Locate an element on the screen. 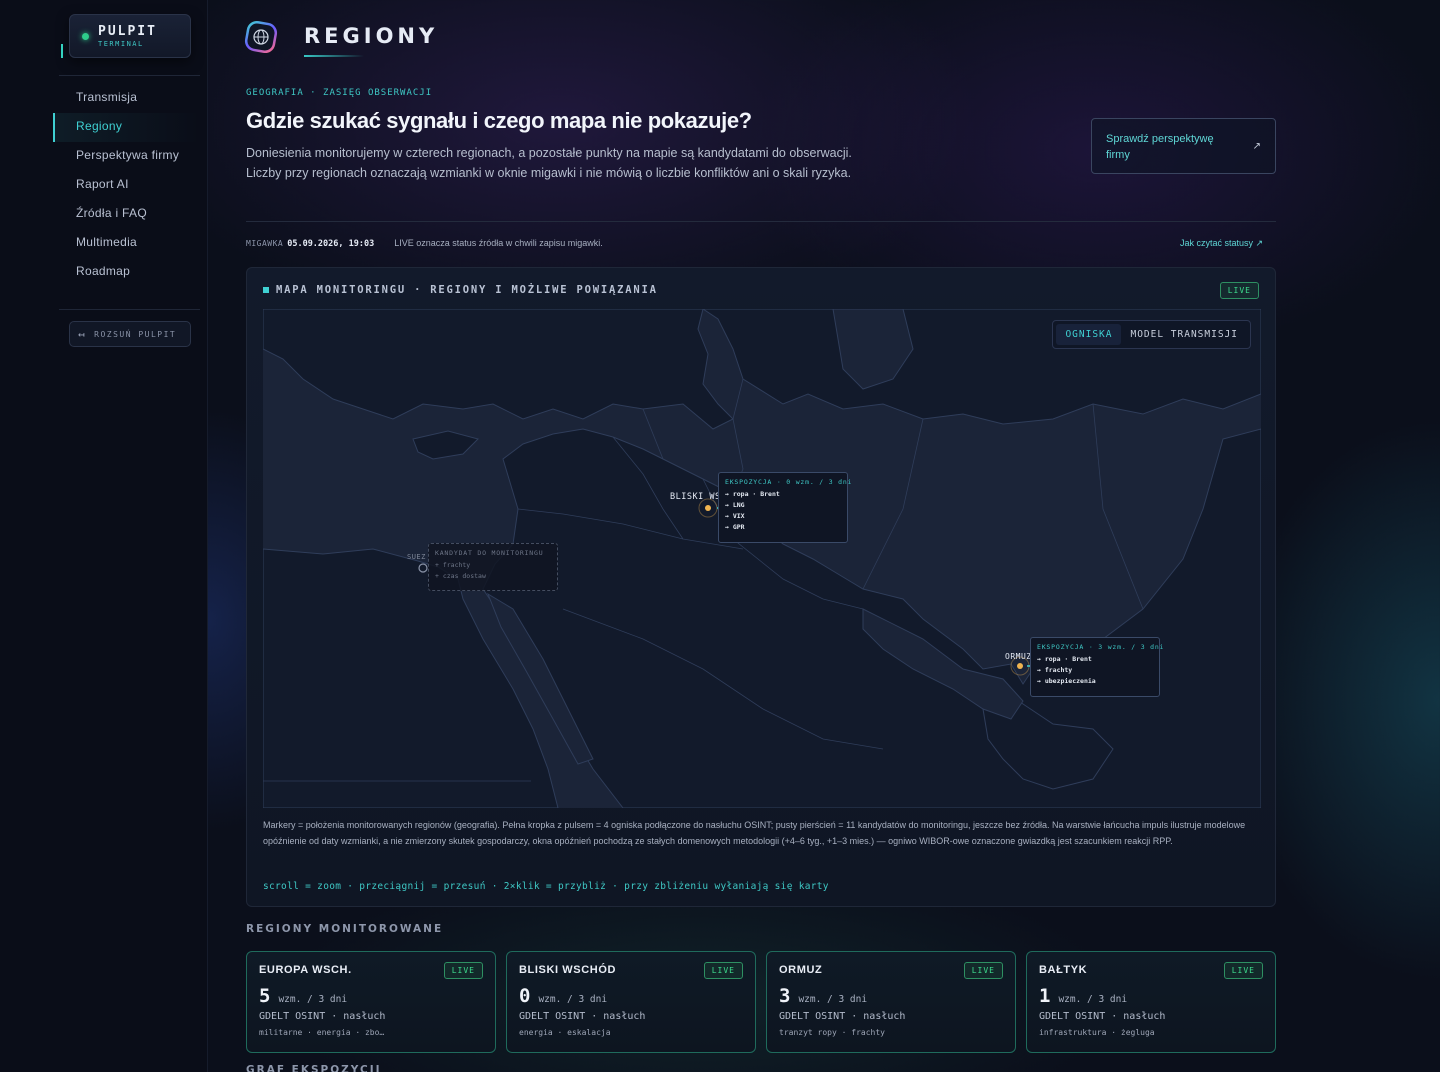 The height and width of the screenshot is (1072, 1440). divider is located at coordinates (761, 221).